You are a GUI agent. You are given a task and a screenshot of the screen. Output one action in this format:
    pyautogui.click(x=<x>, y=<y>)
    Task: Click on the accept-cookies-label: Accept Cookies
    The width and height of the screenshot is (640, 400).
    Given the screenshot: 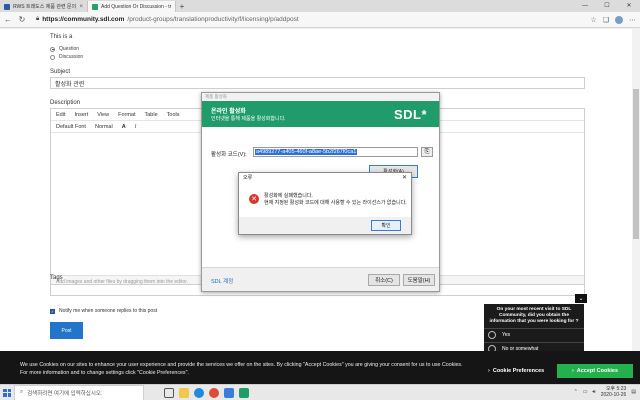 What is the action you would take?
    pyautogui.click(x=597, y=371)
    